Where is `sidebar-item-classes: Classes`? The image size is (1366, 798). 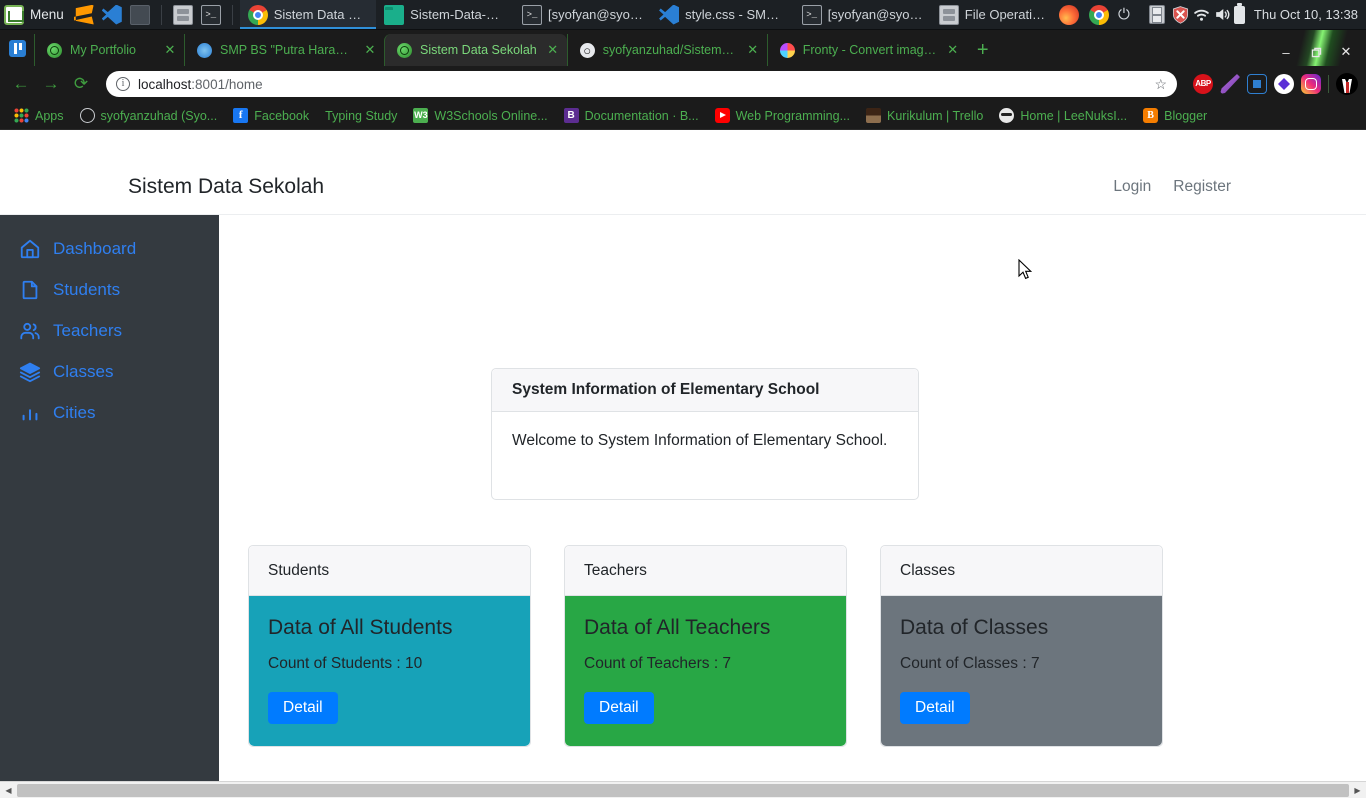
sidebar-item-classes: Classes is located at coordinates (109, 371).